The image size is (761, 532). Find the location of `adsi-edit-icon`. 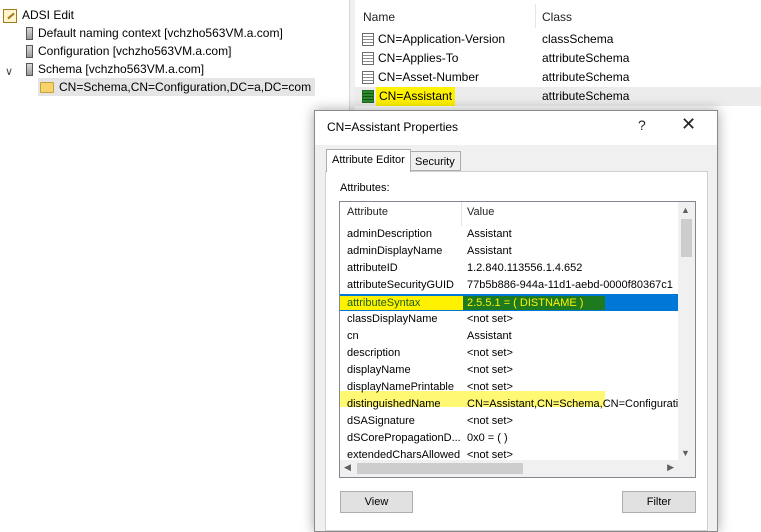

adsi-edit-icon is located at coordinates (10, 15).